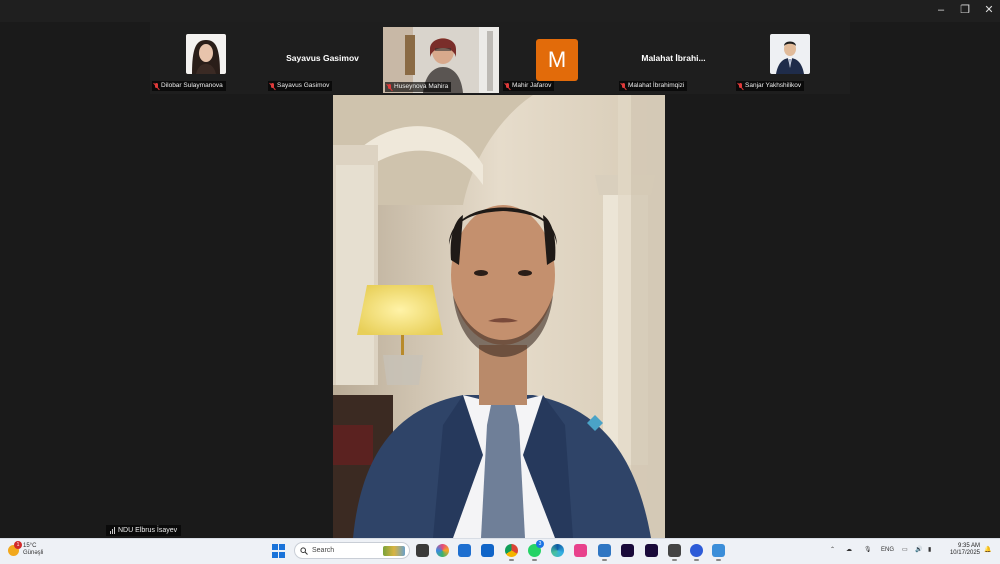 This screenshot has width=1000, height=564. Describe the element at coordinates (279, 551) in the screenshot. I see `windows-start-icon` at that location.